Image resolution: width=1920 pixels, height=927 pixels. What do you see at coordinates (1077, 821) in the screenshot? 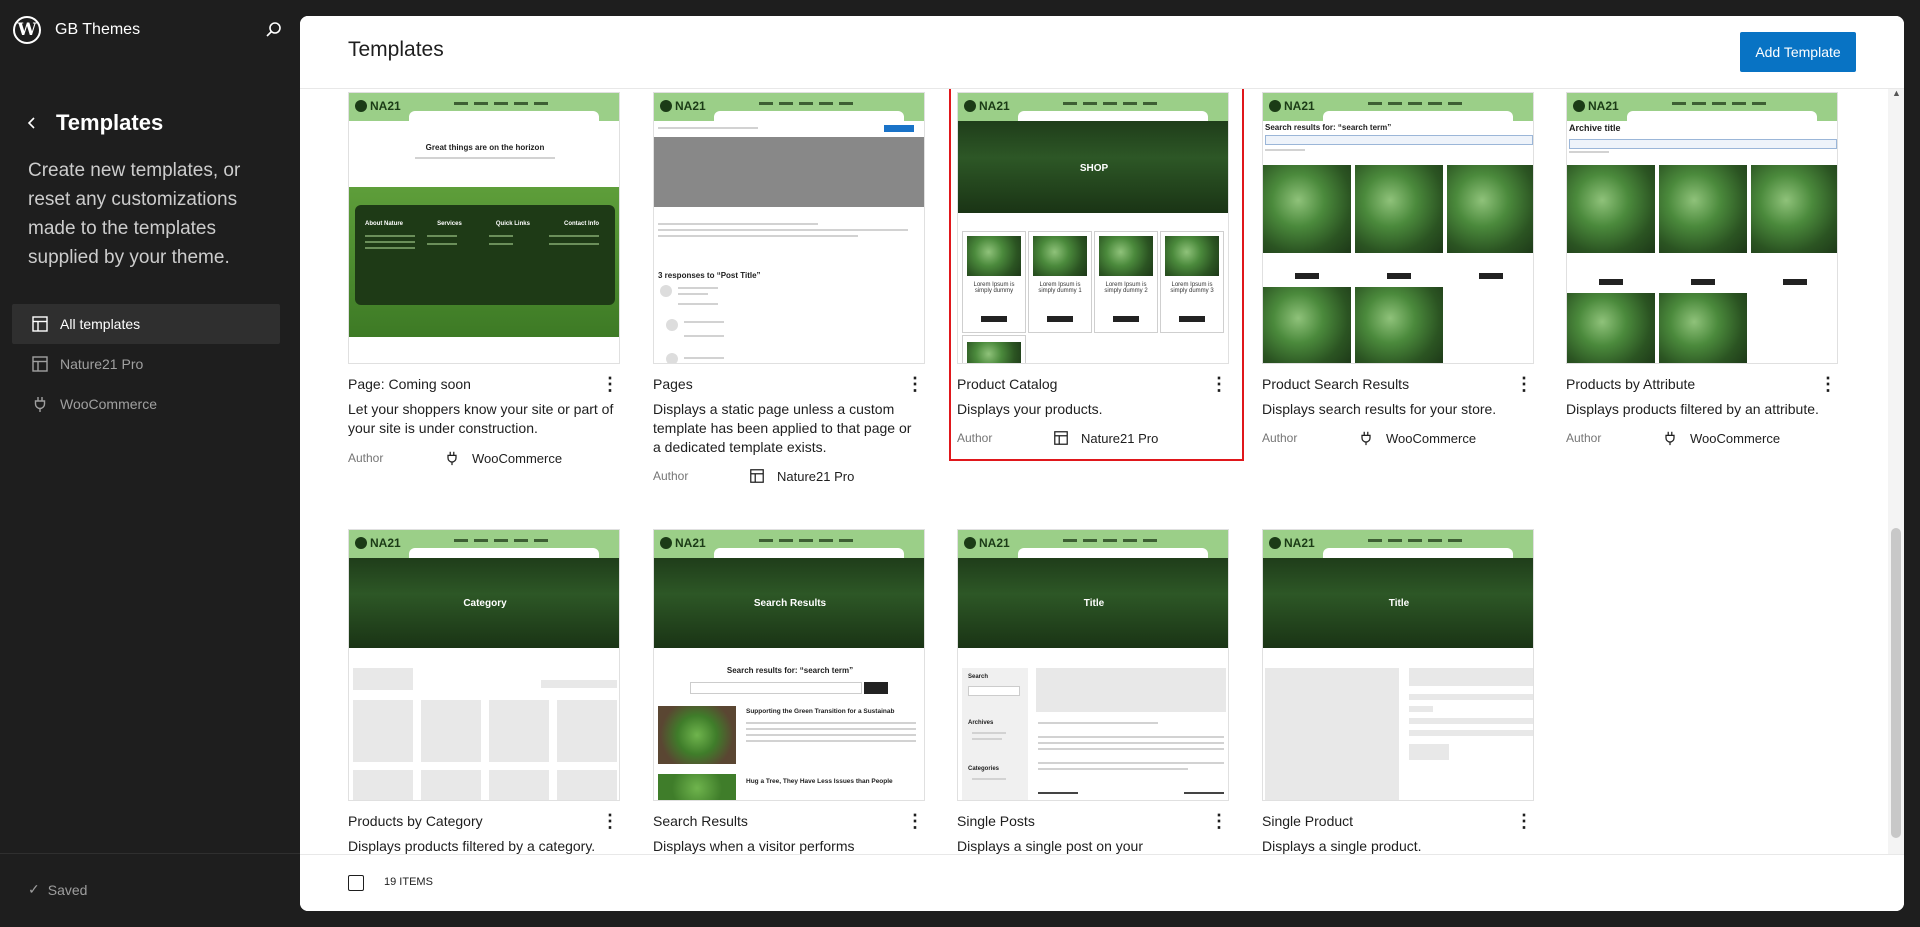
I see `template-title: Single Posts` at bounding box center [1077, 821].